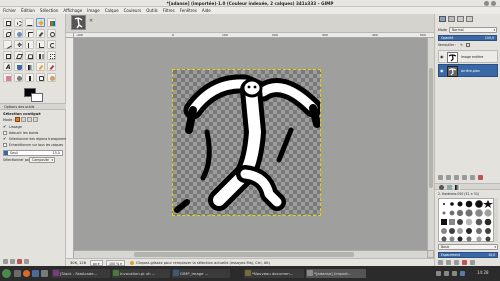 This screenshot has width=500, height=281. What do you see at coordinates (92, 21) in the screenshot?
I see `close-tab-icon: ✕` at bounding box center [92, 21].